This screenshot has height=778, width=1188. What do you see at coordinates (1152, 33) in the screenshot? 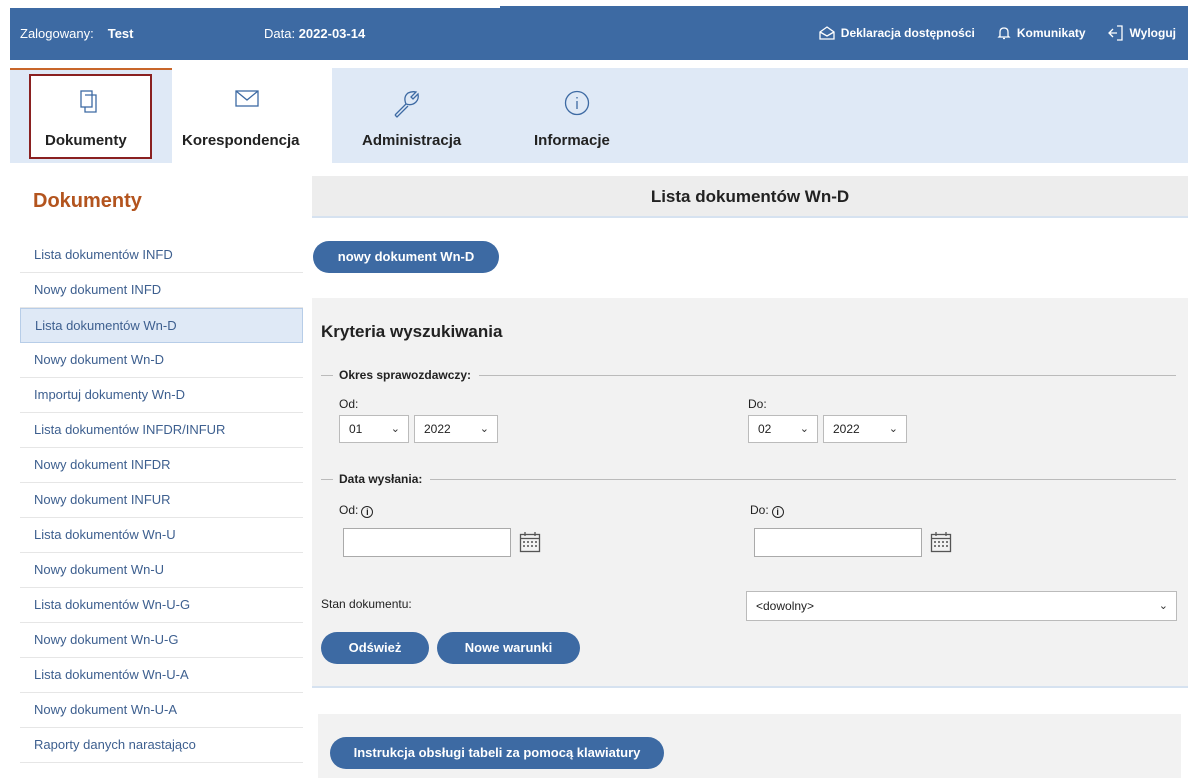
I see `logout-link-label: Wyloguj` at bounding box center [1152, 33].